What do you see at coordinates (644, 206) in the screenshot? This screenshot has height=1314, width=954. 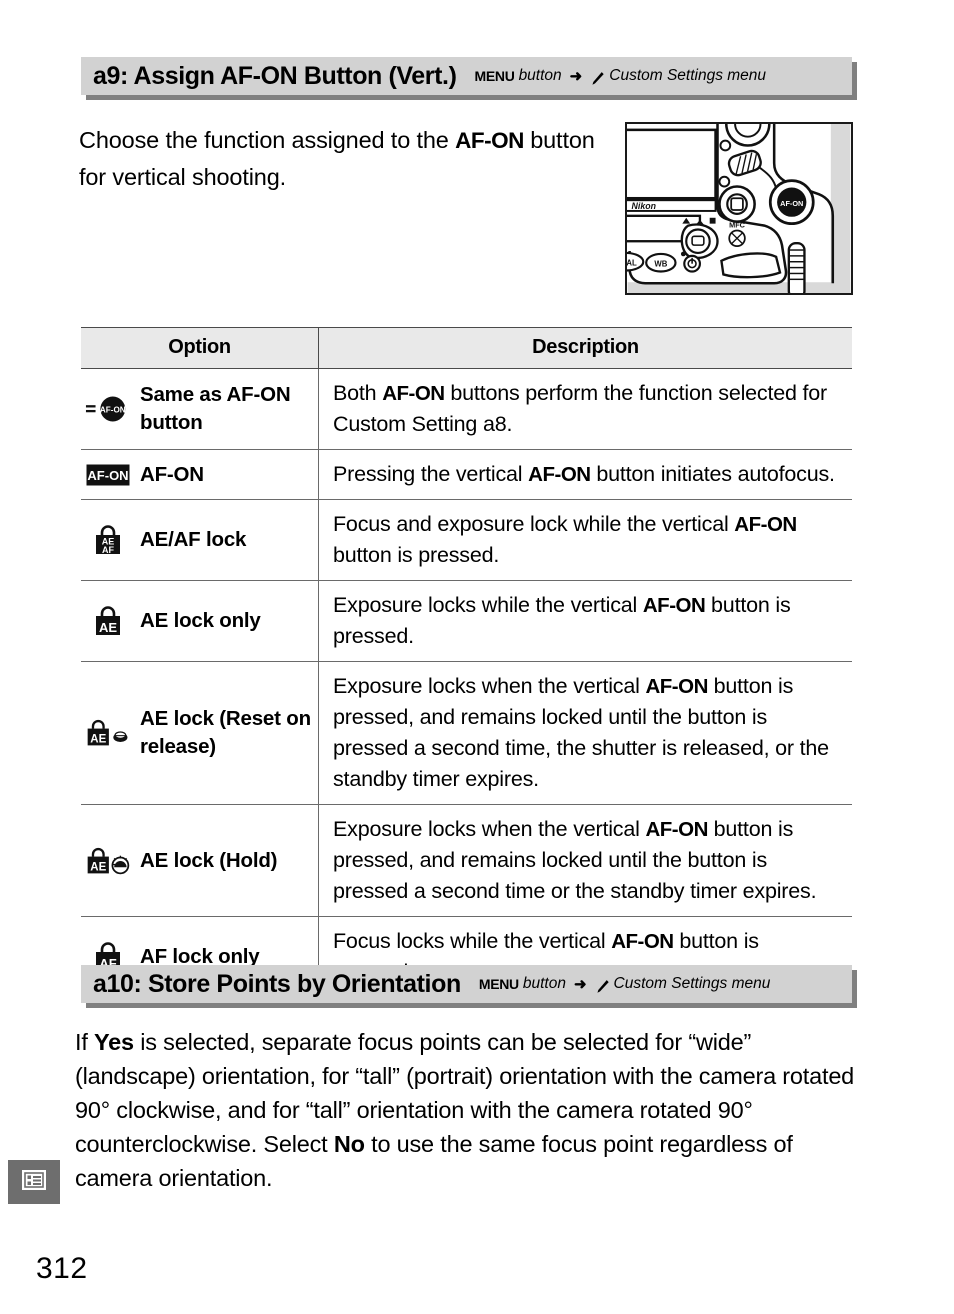 I see `svg-text: Nikon` at bounding box center [644, 206].